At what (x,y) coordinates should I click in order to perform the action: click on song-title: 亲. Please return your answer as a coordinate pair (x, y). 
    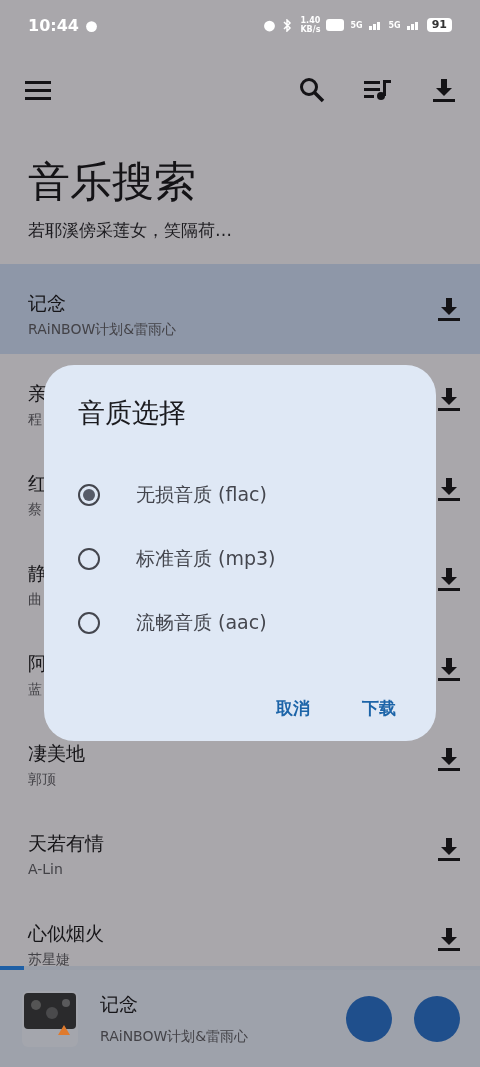
    Looking at the image, I should click on (37, 393).